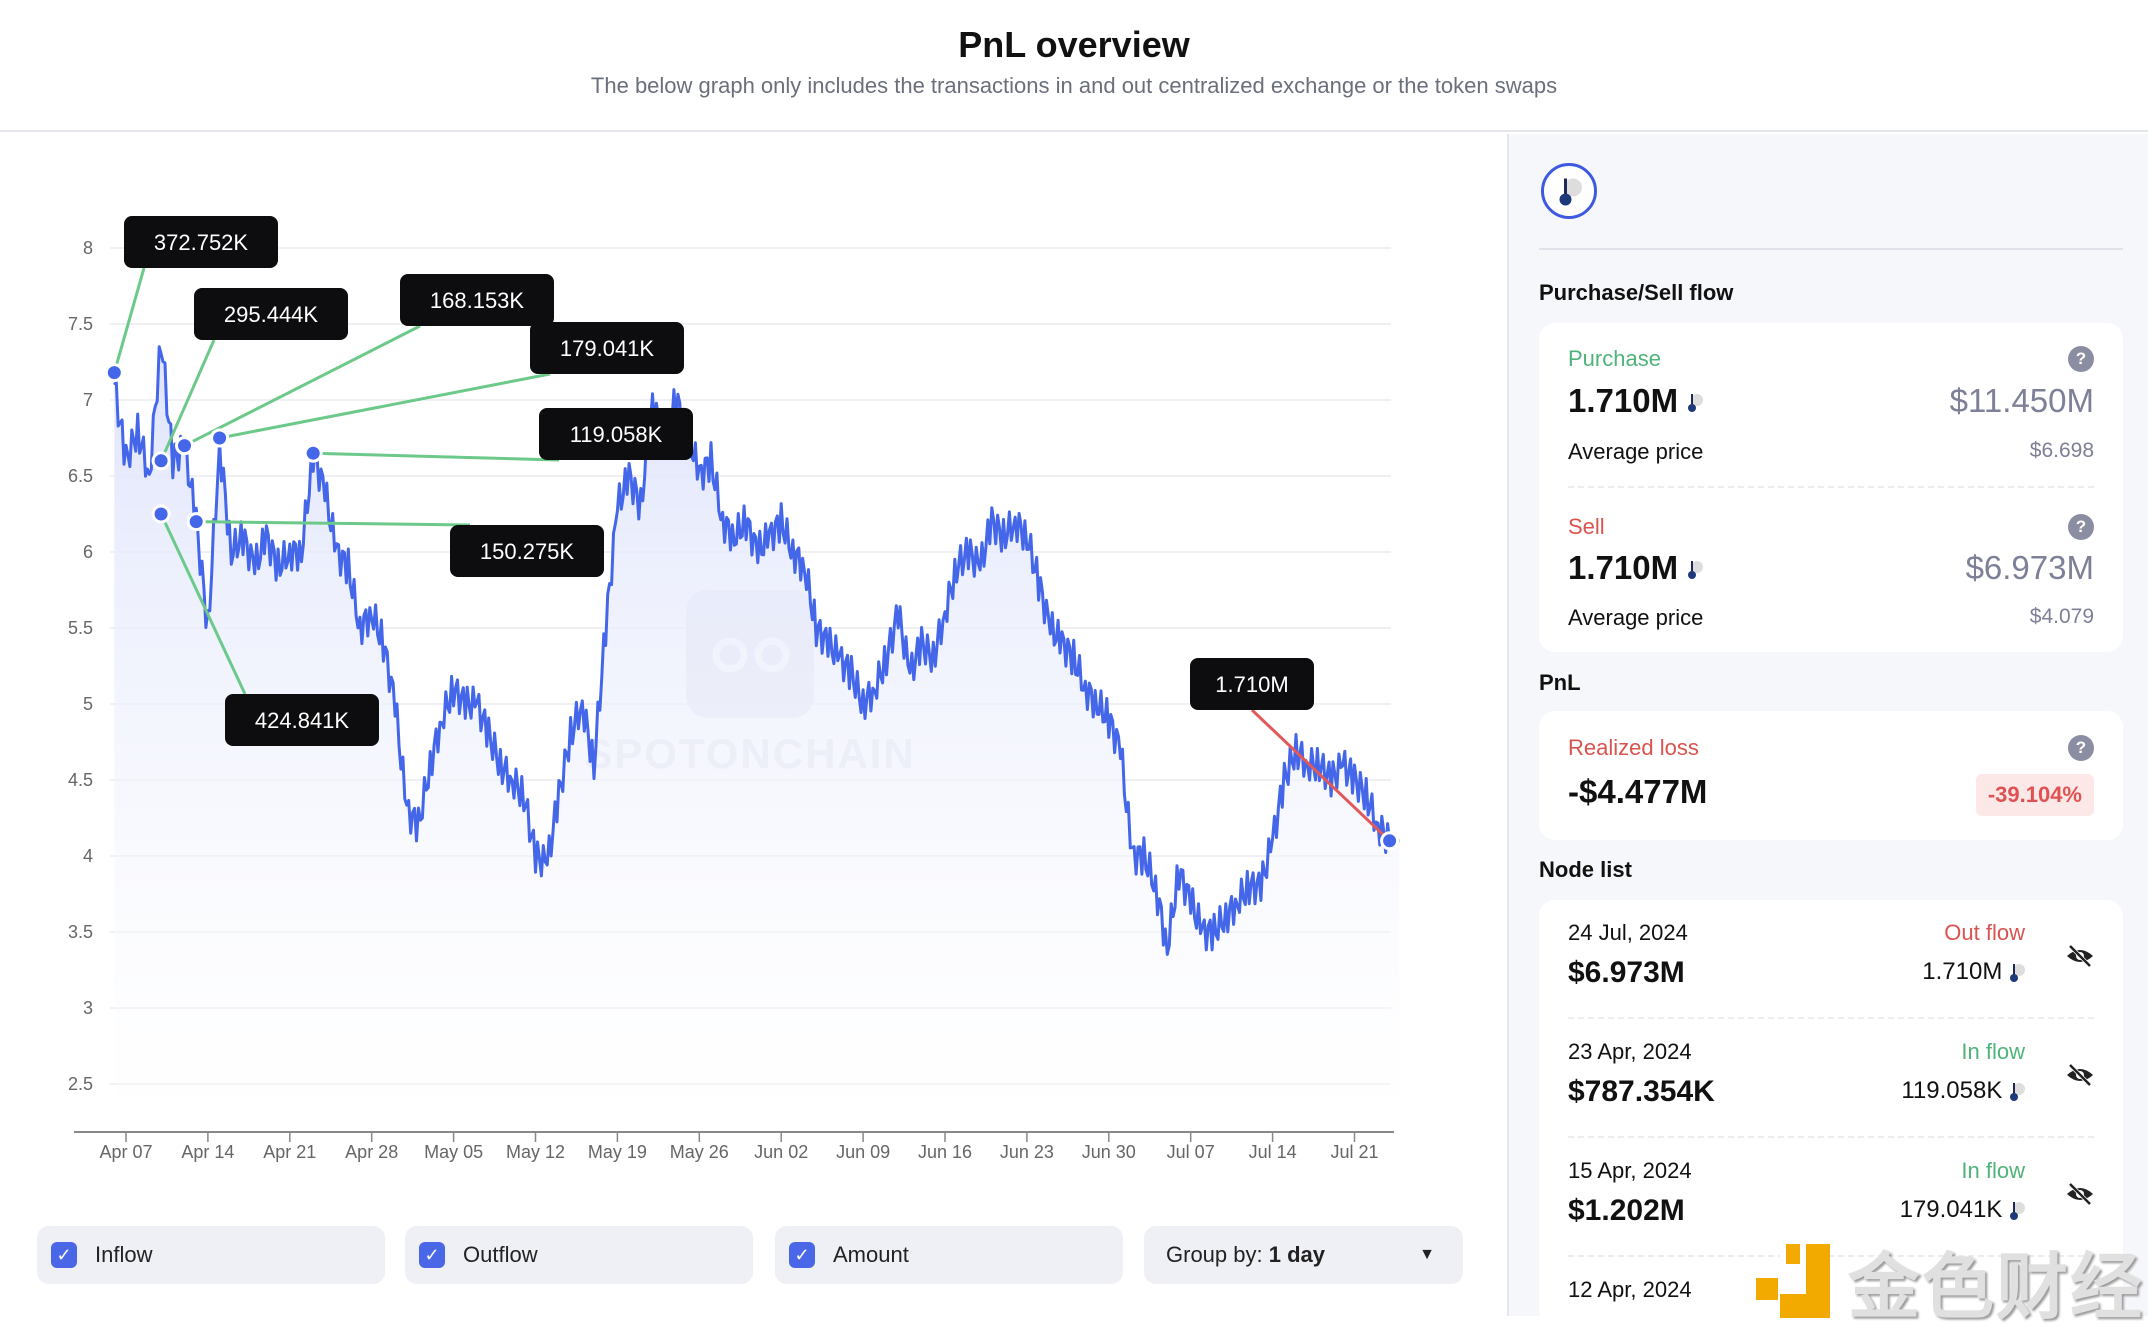 This screenshot has height=1333, width=2148. Describe the element at coordinates (88, 704) in the screenshot. I see `y-tick-label: 5` at that location.